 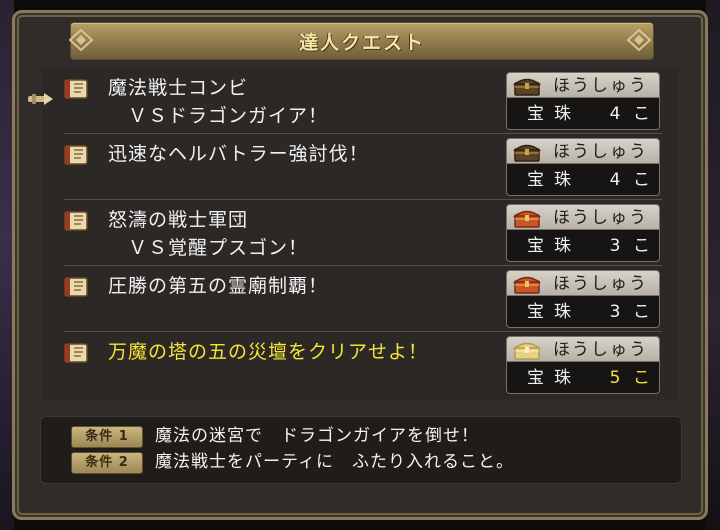 I want to click on quest-name: 魔法戦士コンビ ＶＳドラゴンガイア！, so click(x=218, y=102).